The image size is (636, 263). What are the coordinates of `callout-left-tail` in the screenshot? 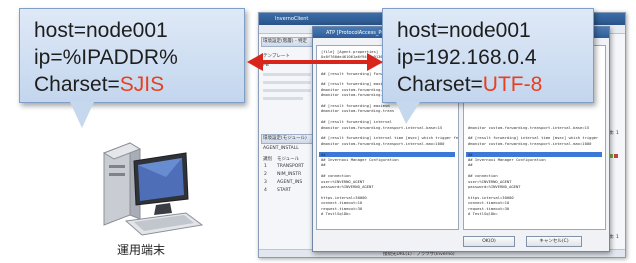 It's located at (82, 115).